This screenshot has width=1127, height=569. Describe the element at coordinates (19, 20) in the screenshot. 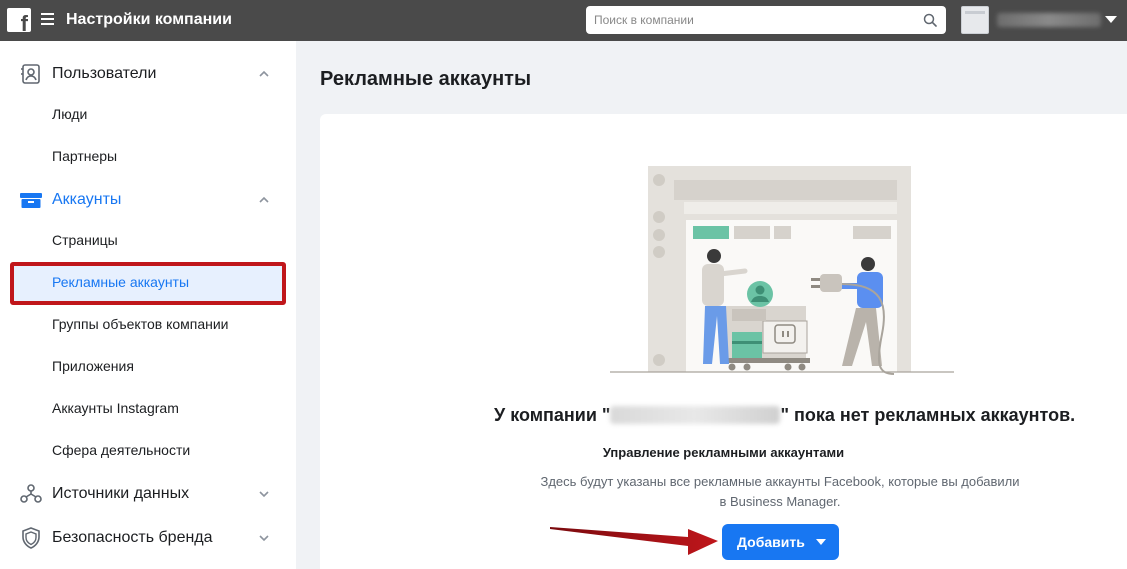

I see `facebook-logo-icon: f` at that location.